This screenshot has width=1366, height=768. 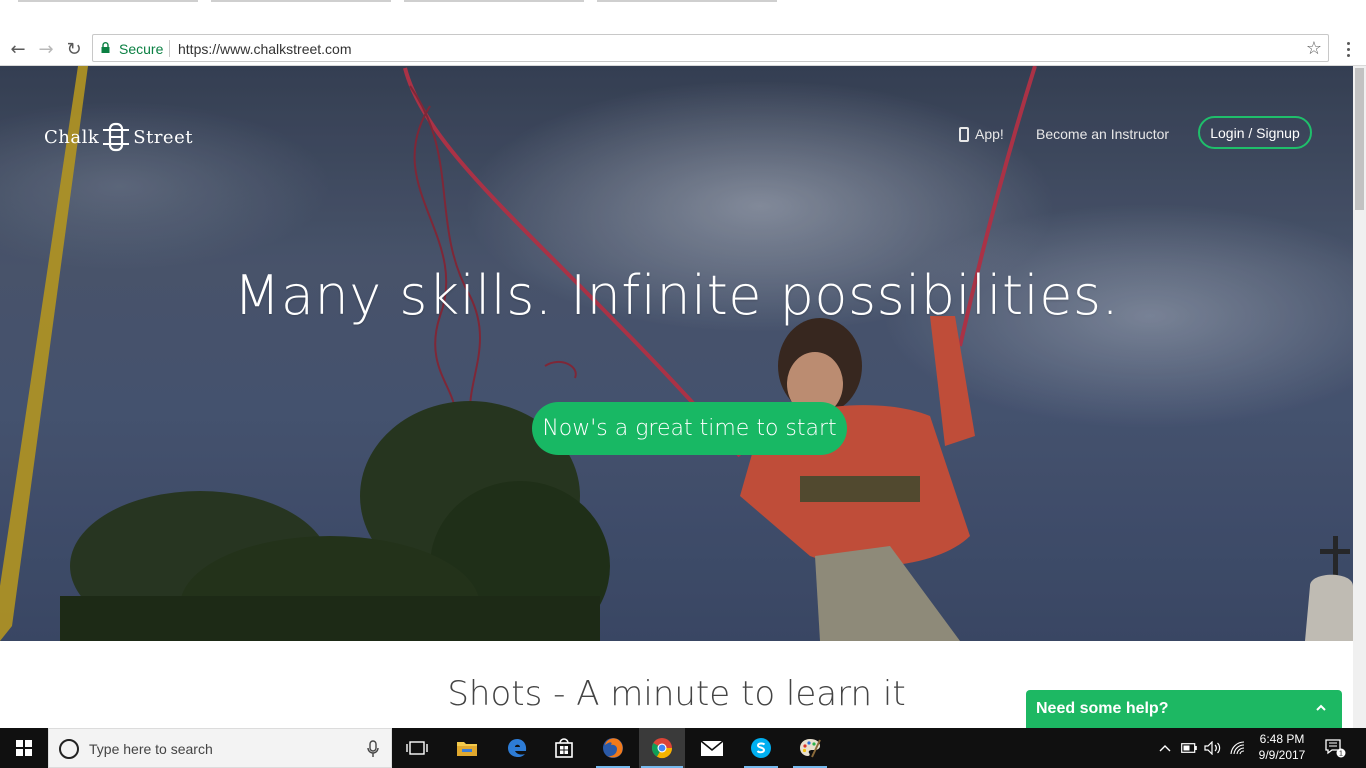 I want to click on forward-button: →, so click(x=46, y=49).